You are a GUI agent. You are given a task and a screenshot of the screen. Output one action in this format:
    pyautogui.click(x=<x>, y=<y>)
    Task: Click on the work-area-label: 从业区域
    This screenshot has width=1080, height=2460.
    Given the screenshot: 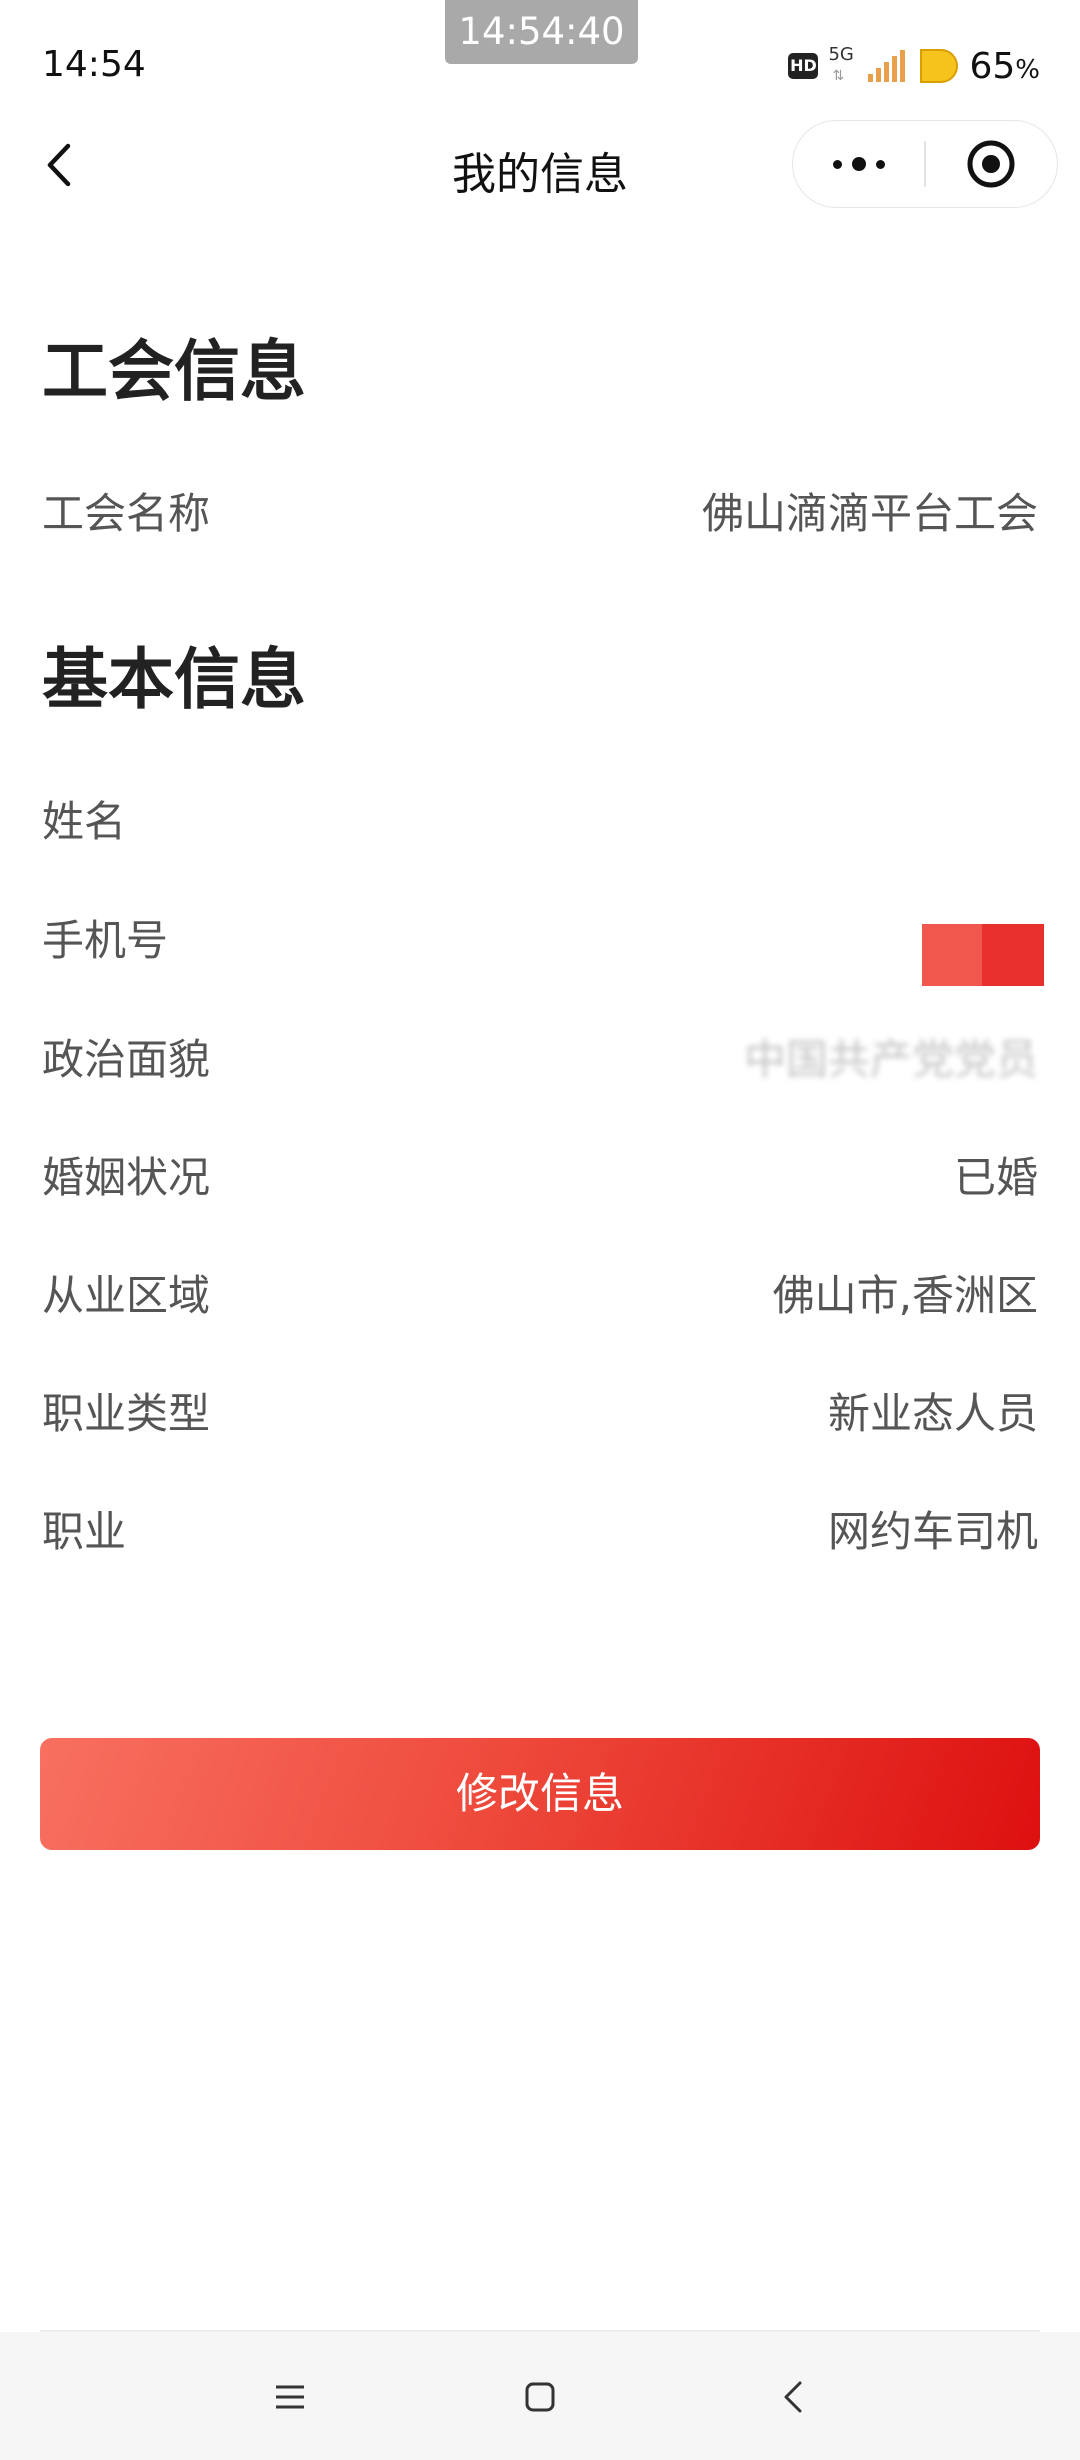 What is the action you would take?
    pyautogui.click(x=126, y=1295)
    